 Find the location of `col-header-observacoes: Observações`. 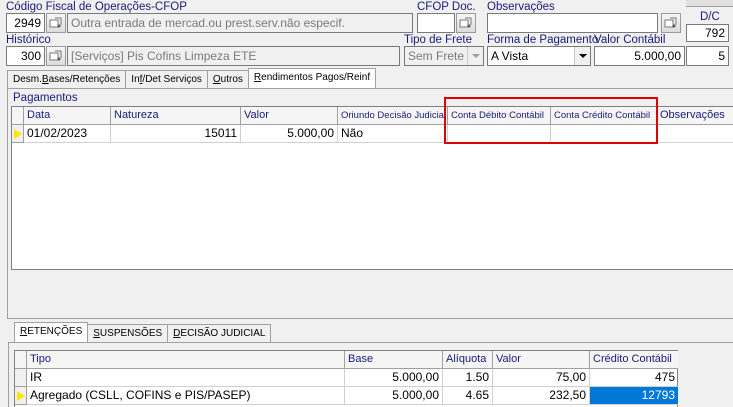

col-header-observacoes: Observações is located at coordinates (695, 116).